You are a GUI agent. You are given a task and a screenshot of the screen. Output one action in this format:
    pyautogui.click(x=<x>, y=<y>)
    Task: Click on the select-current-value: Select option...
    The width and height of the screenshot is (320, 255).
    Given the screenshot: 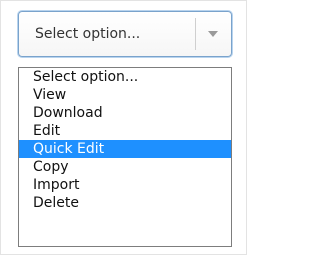 What is the action you would take?
    pyautogui.click(x=88, y=34)
    